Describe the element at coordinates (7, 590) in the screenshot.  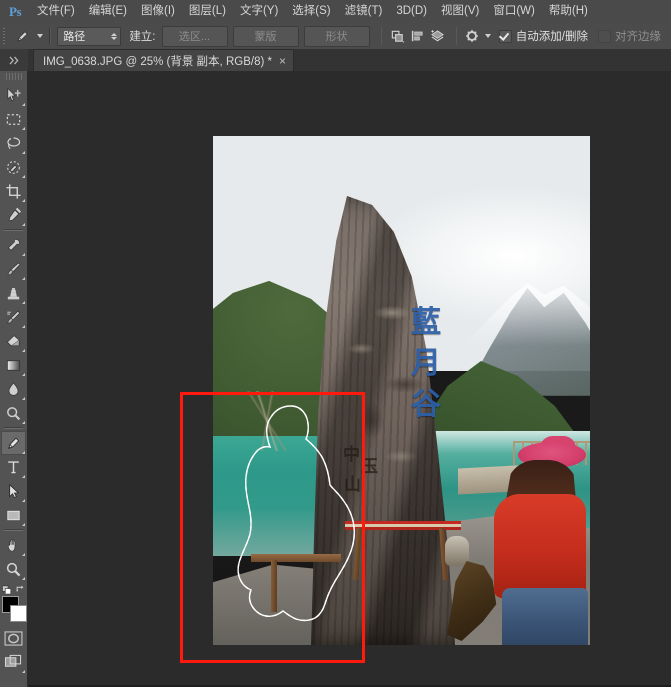
I see `default-colors-icon` at that location.